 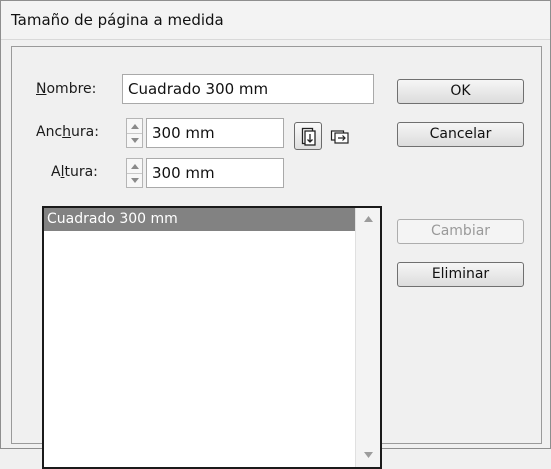 What do you see at coordinates (81, 172) in the screenshot?
I see `height-label-post: tura:` at bounding box center [81, 172].